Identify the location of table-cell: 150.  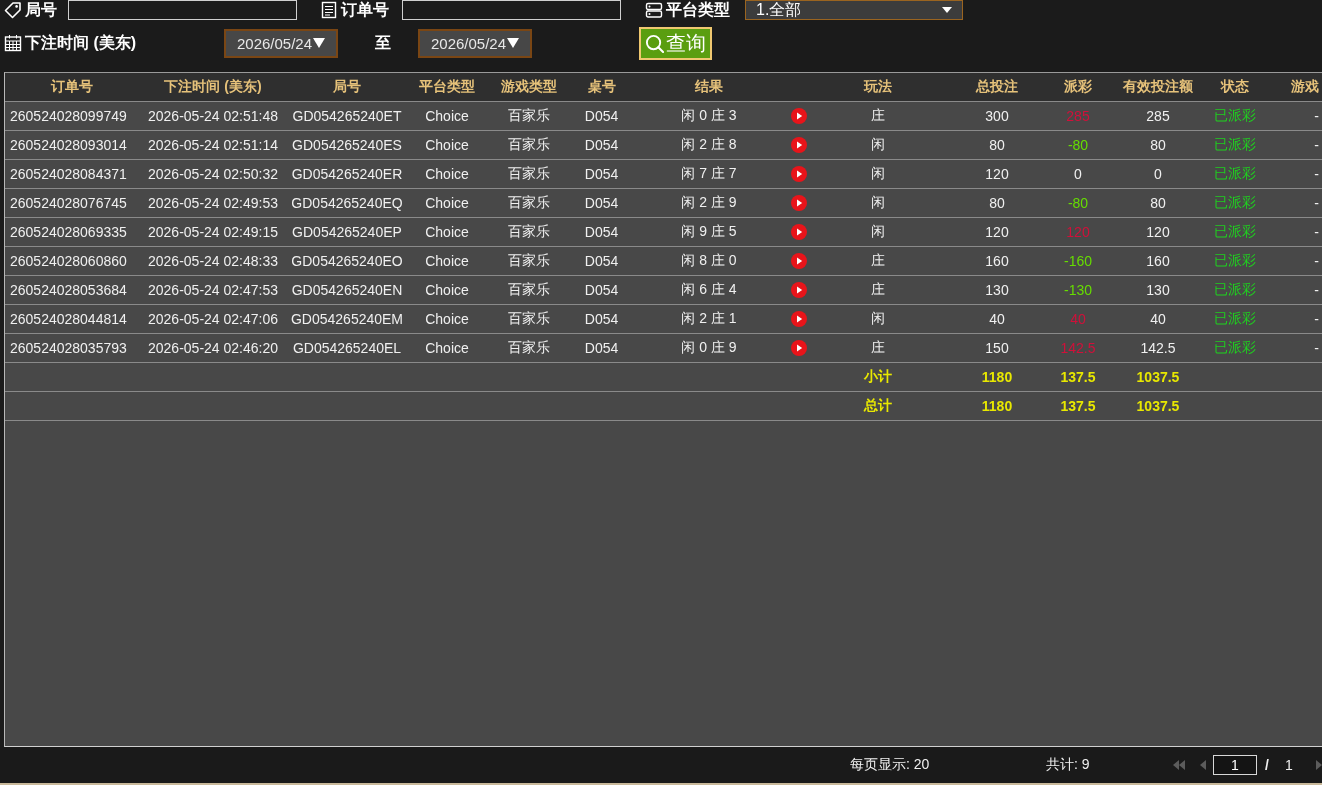
(997, 348).